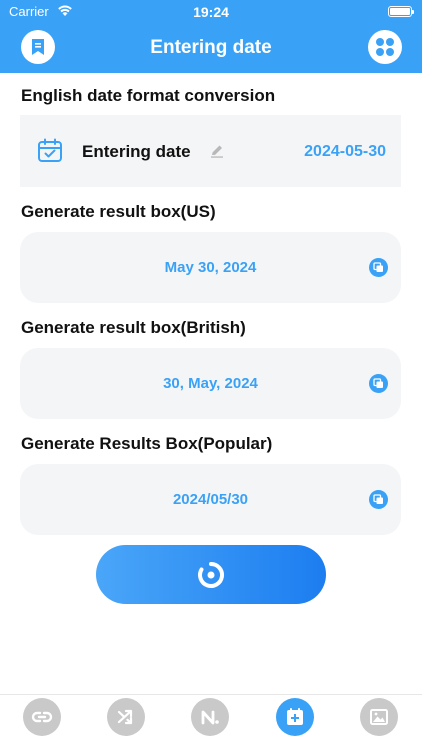 The width and height of the screenshot is (422, 751). Describe the element at coordinates (211, 47) in the screenshot. I see `page-title: Entering date` at that location.